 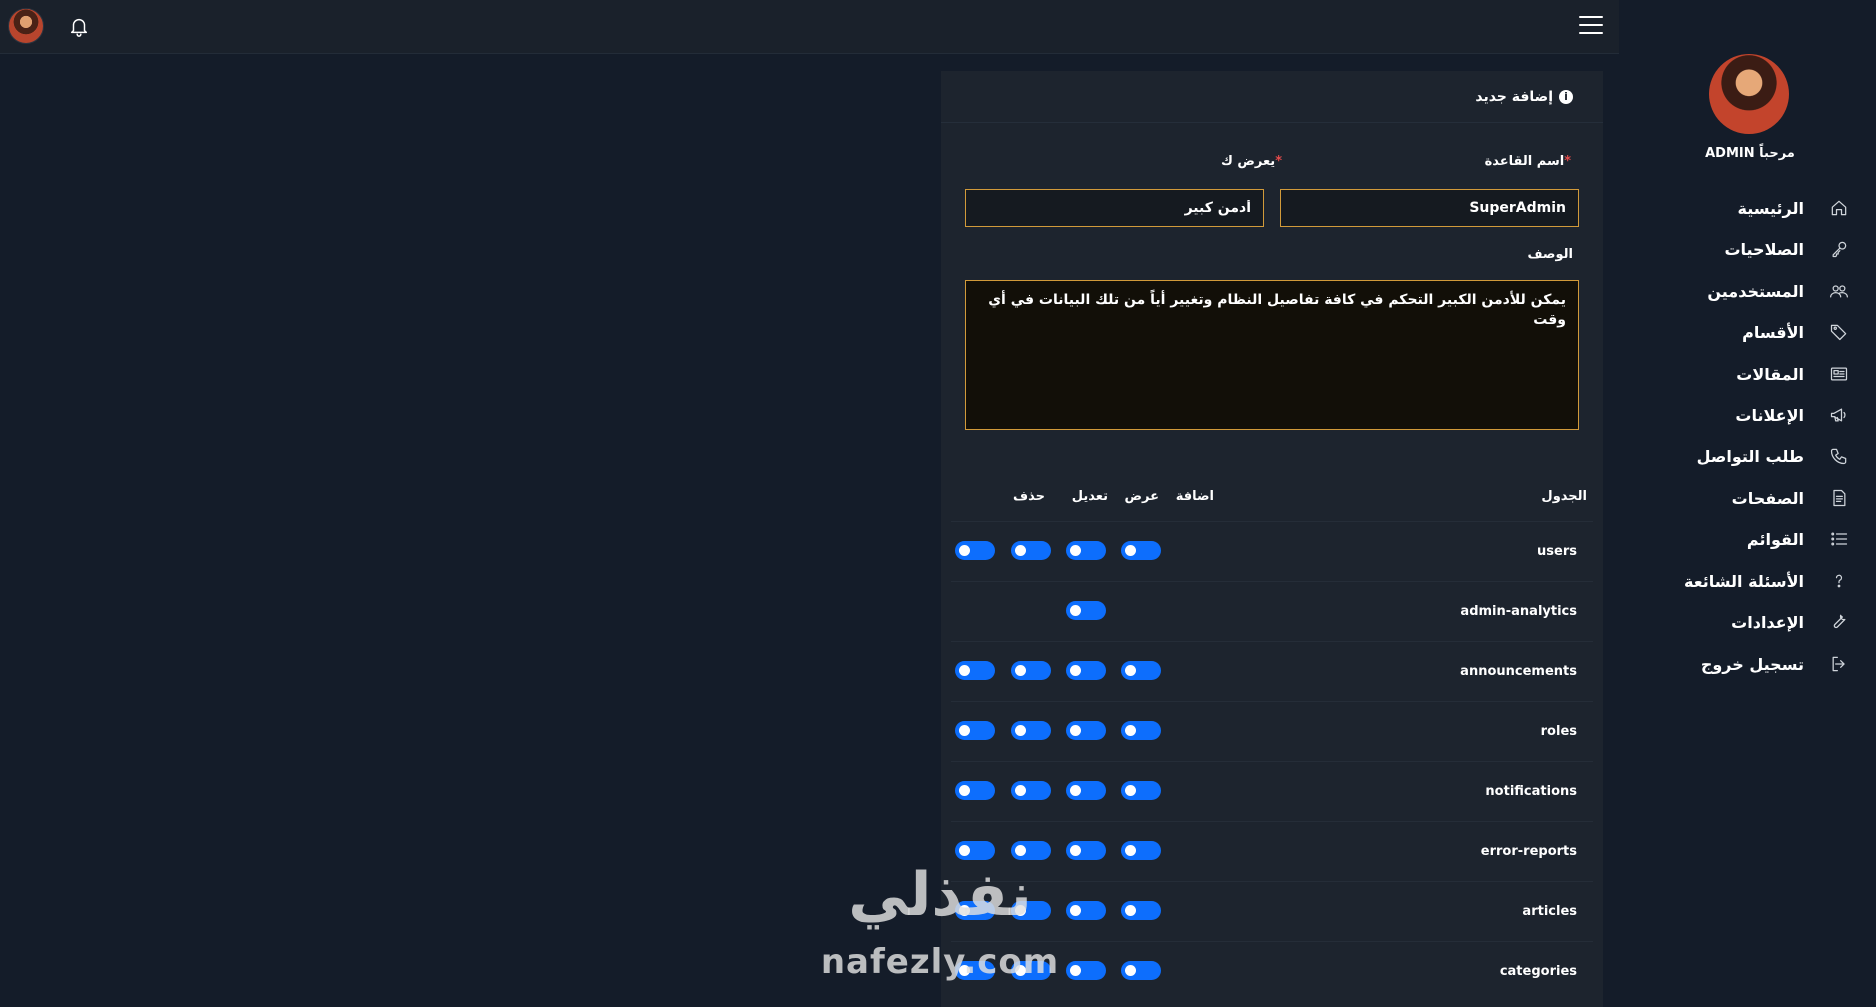 What do you see at coordinates (1839, 415) in the screenshot?
I see `megaphone-icon` at bounding box center [1839, 415].